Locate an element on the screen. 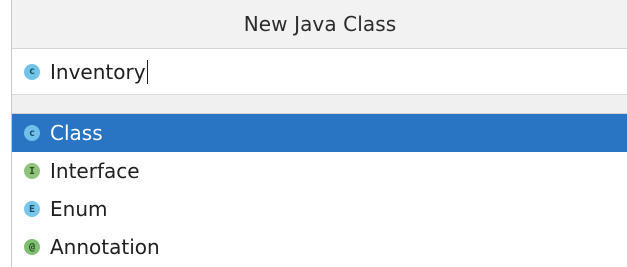 Image resolution: width=627 pixels, height=267 pixels. kind-label: Annotation is located at coordinates (105, 247).